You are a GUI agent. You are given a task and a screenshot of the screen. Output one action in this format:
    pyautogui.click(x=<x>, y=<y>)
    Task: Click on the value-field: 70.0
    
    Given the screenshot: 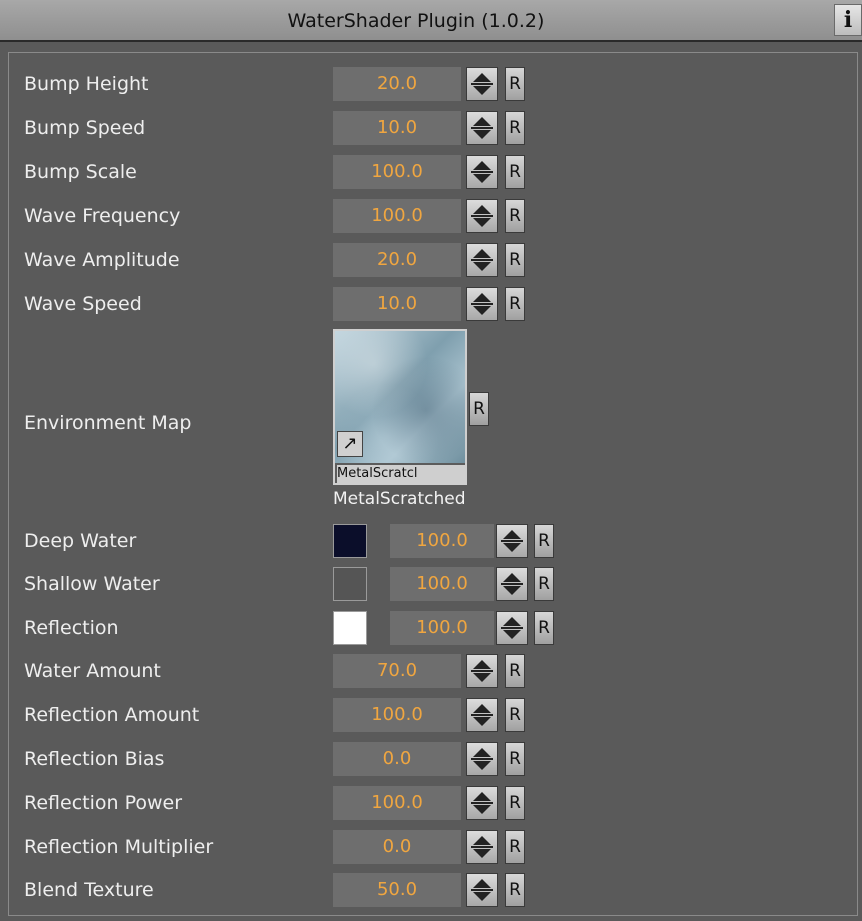 What is the action you would take?
    pyautogui.click(x=397, y=671)
    